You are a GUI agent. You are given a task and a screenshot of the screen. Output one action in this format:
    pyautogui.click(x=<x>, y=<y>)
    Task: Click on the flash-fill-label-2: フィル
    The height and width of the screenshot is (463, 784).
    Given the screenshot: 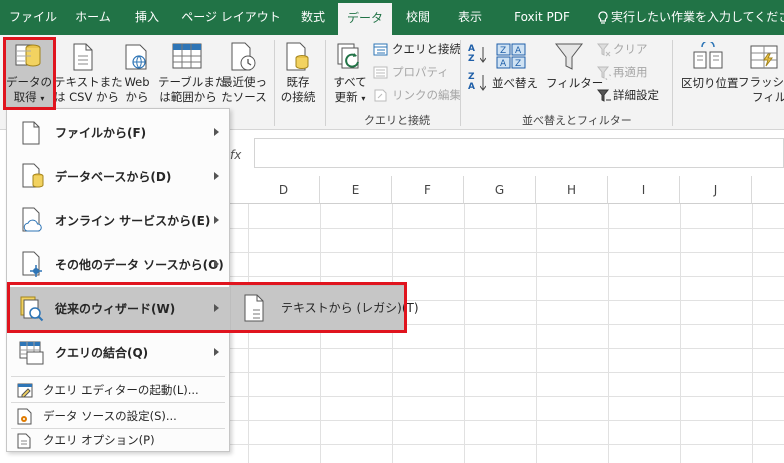 What is the action you would take?
    pyautogui.click(x=768, y=97)
    